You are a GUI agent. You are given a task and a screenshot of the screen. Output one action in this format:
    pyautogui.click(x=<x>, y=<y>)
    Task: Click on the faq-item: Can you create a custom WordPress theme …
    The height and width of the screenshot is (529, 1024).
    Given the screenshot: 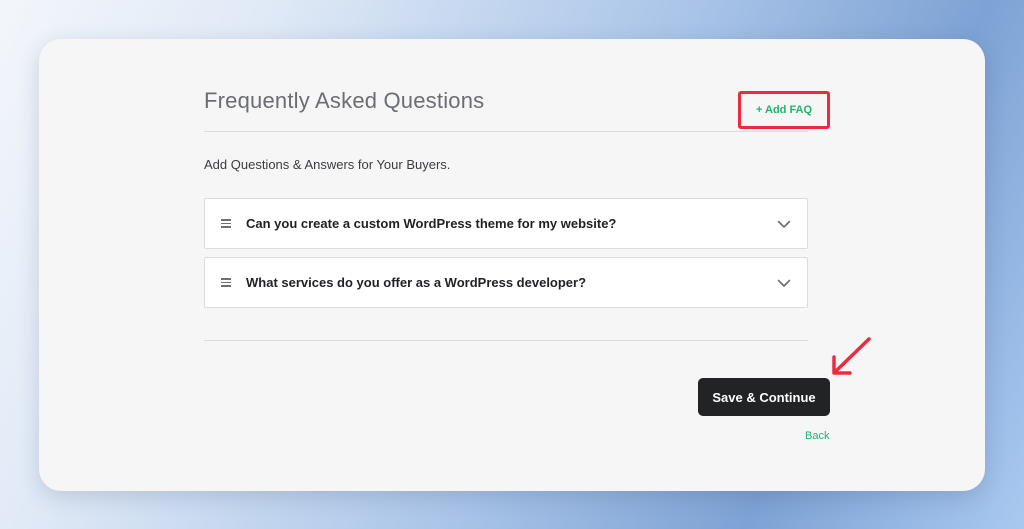 What is the action you would take?
    pyautogui.click(x=506, y=223)
    